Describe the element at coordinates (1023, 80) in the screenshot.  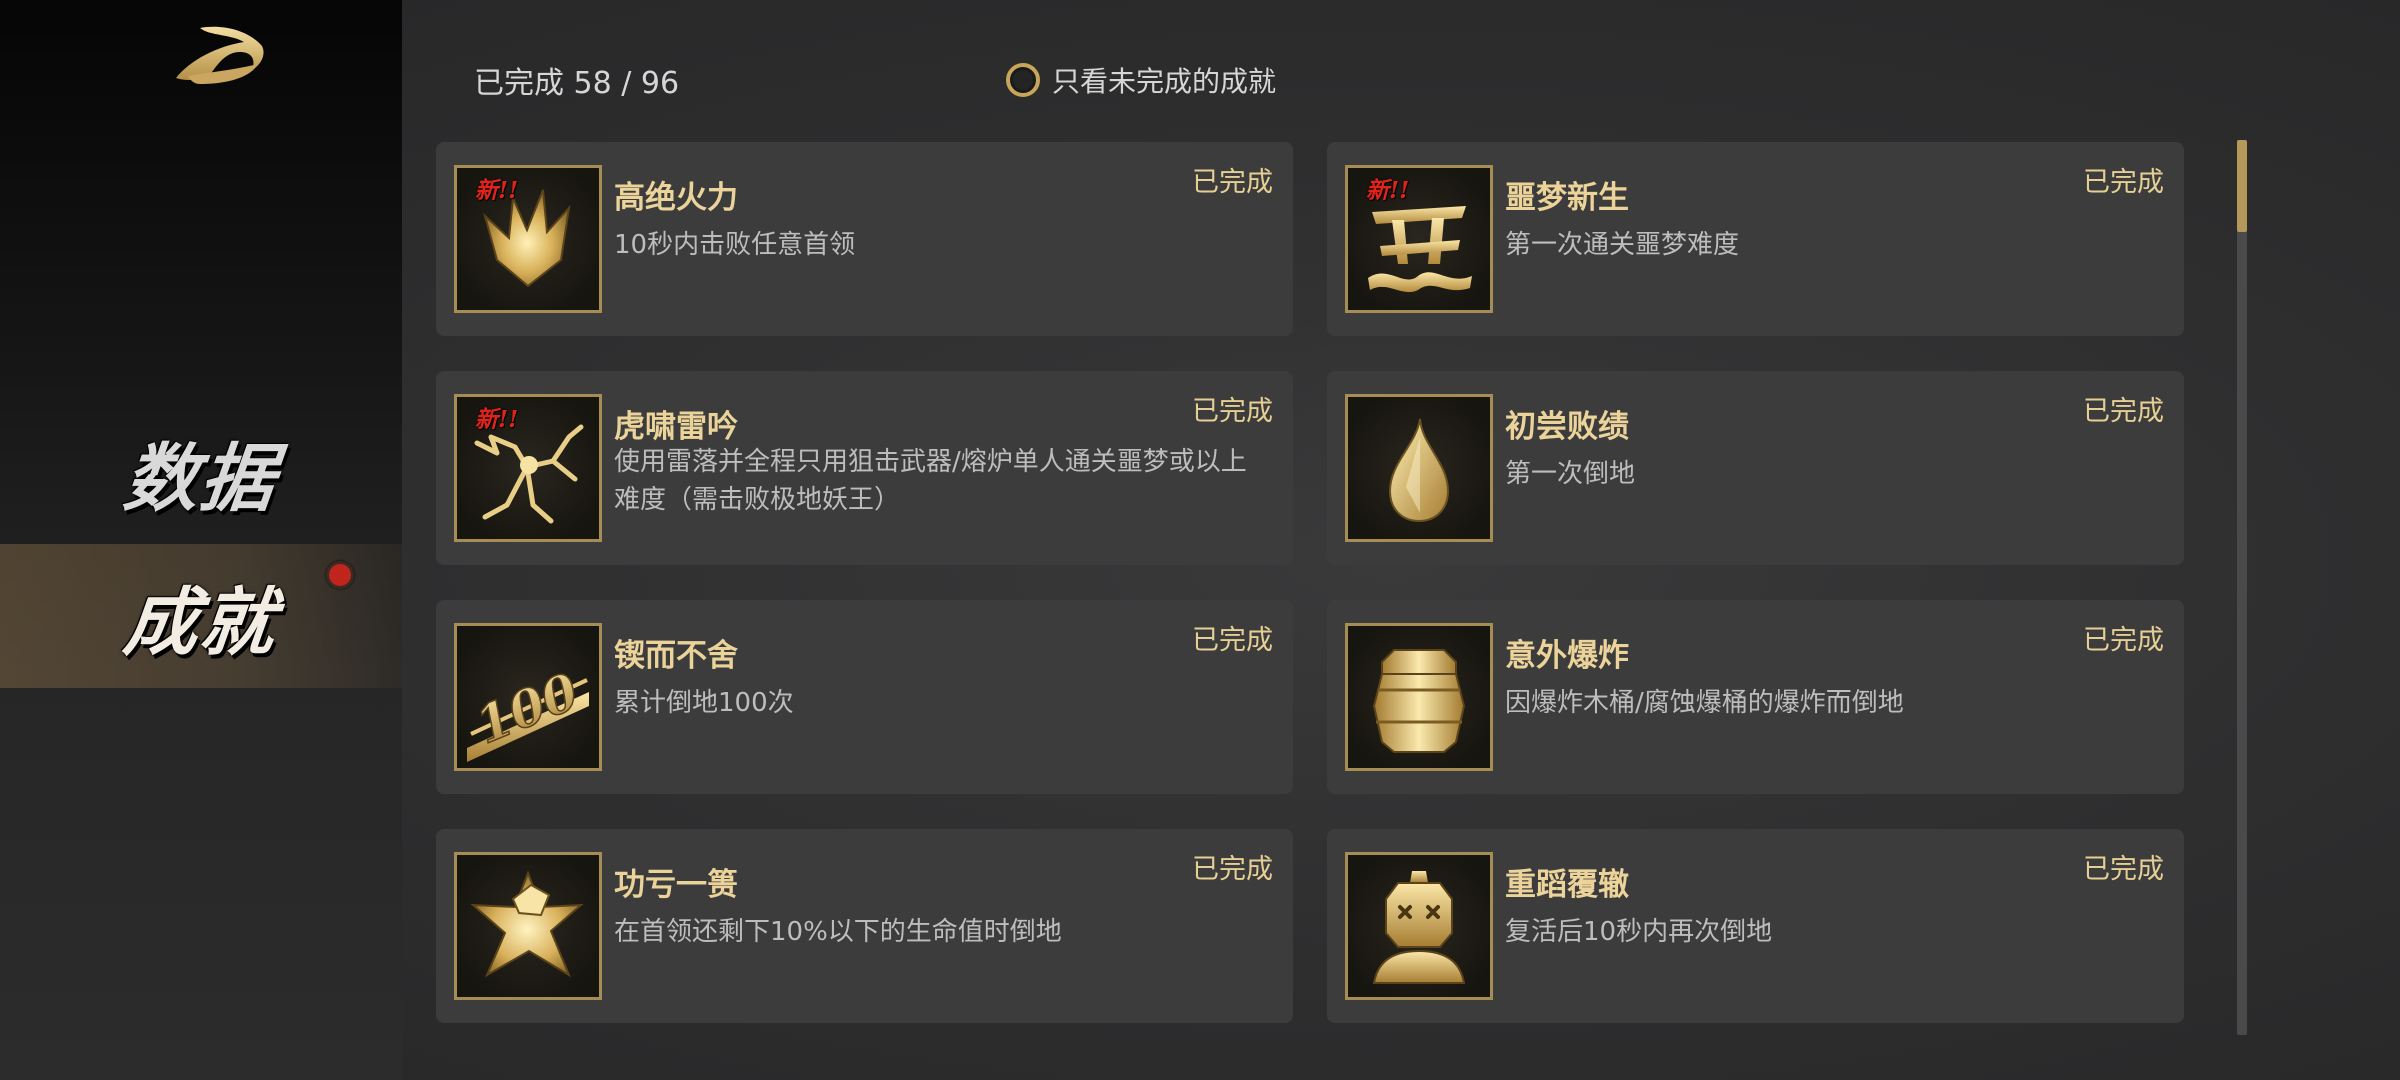
I see `radio-button` at that location.